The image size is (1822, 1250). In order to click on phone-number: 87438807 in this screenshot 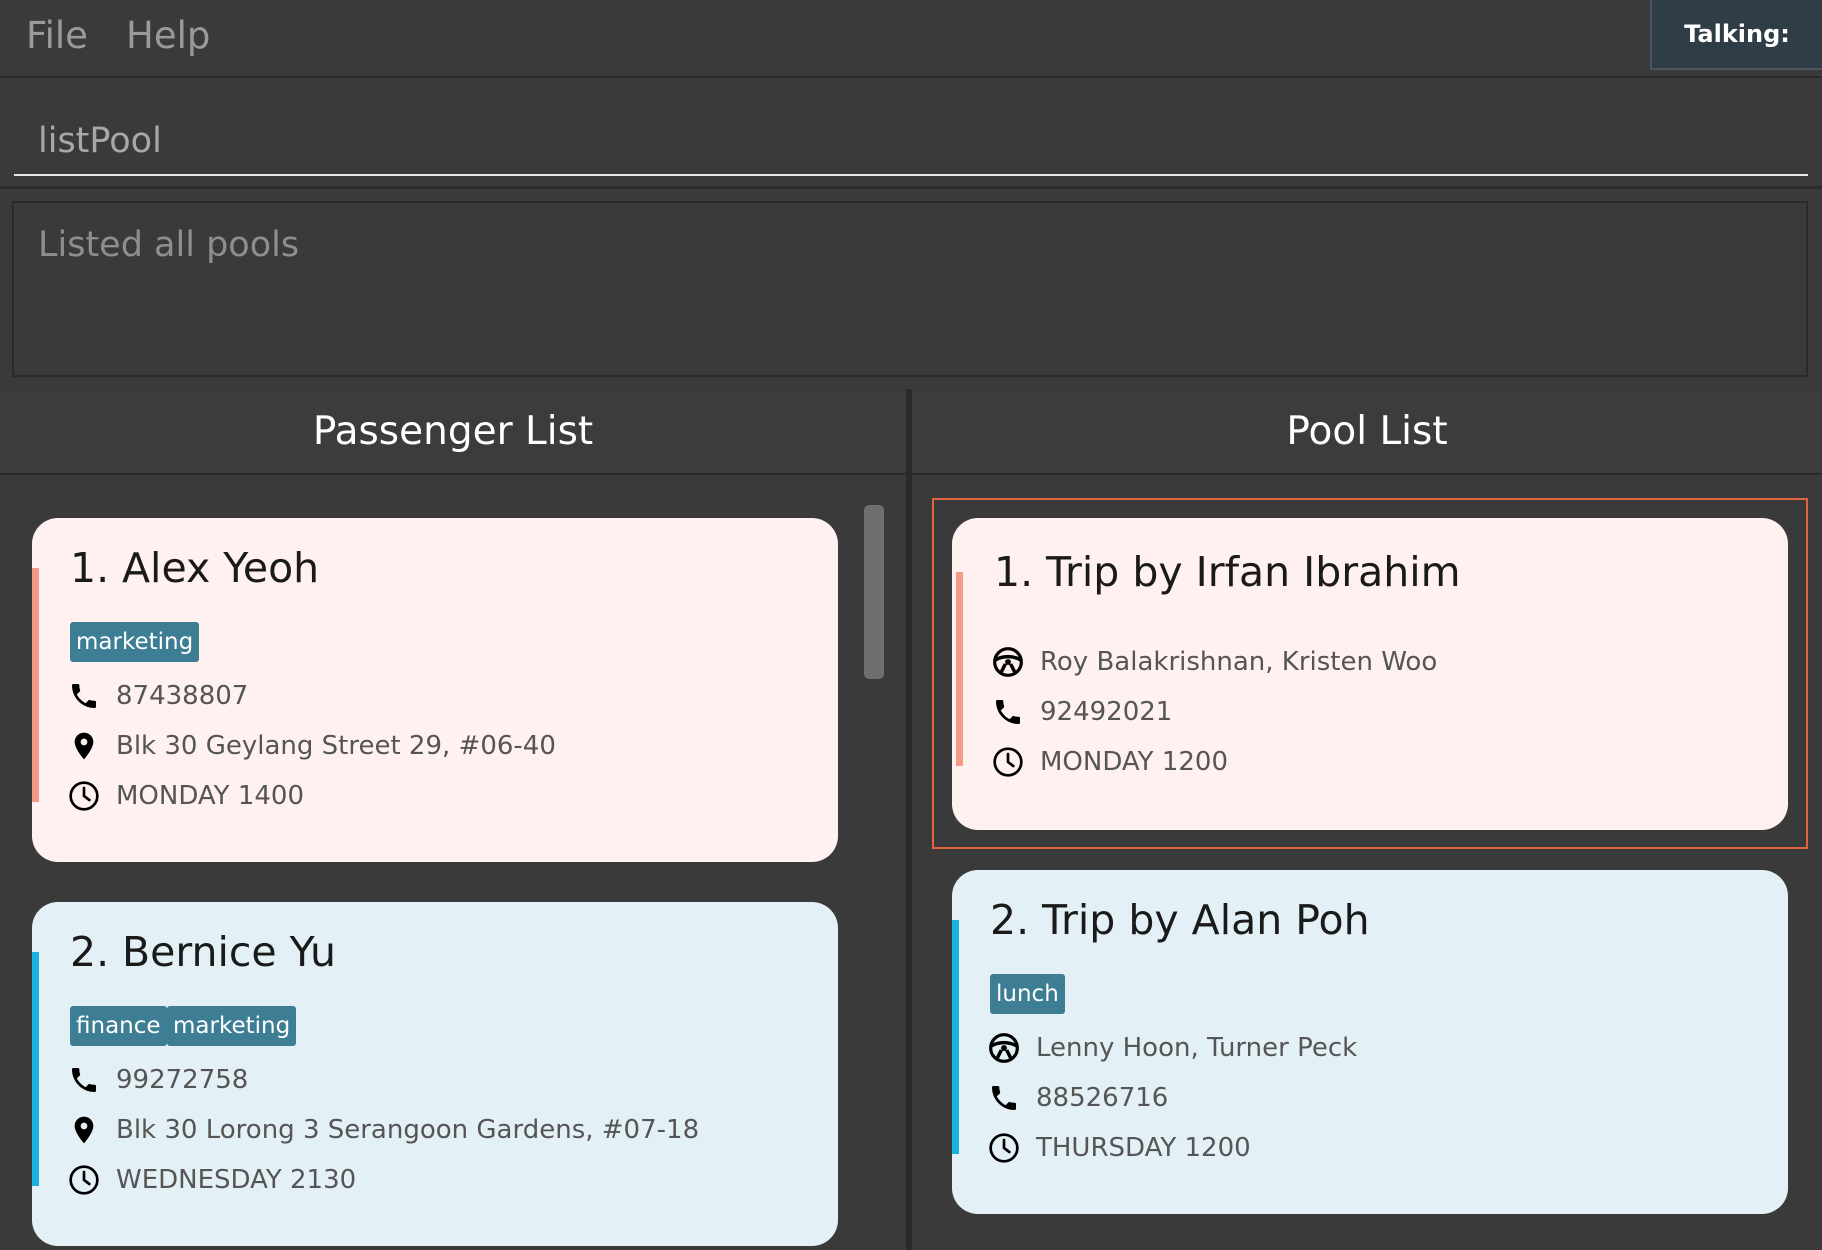, I will do `click(182, 696)`.